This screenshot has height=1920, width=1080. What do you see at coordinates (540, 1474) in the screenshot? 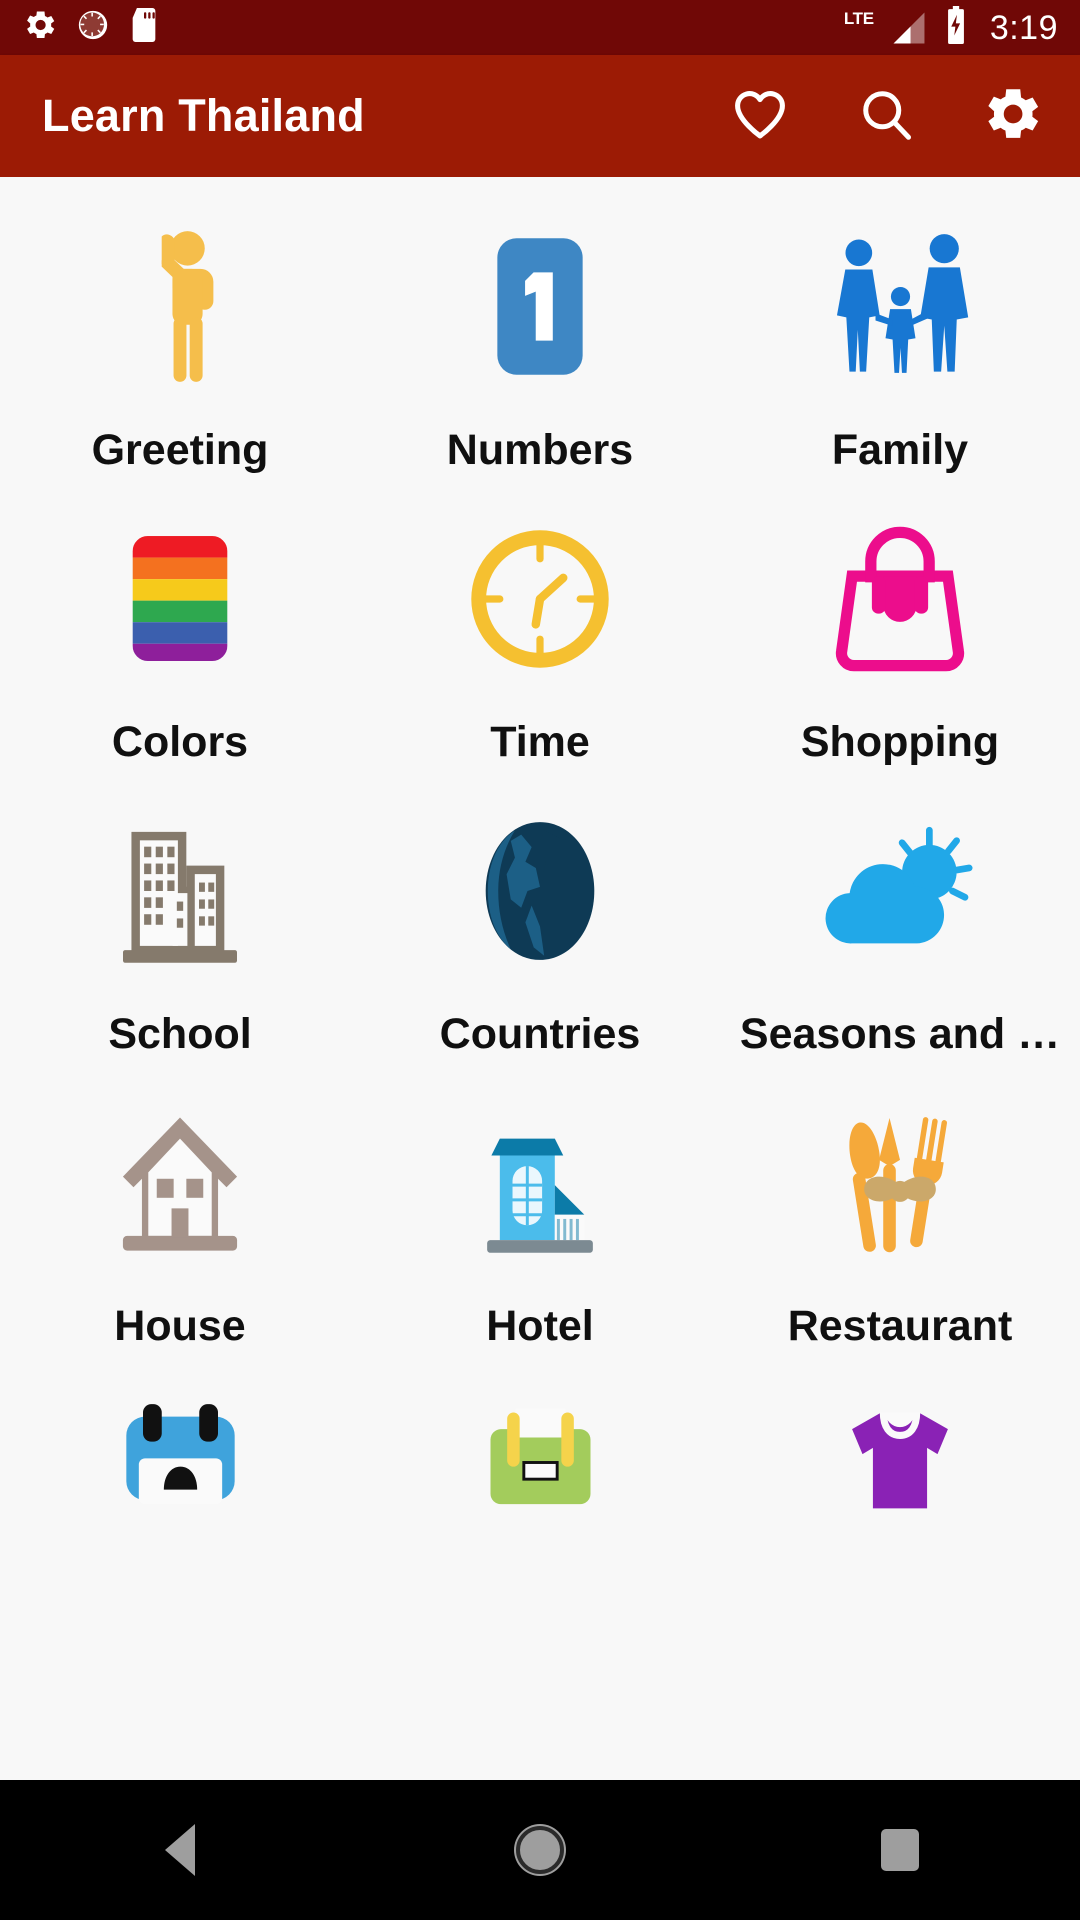
I see `briefcase-icon` at bounding box center [540, 1474].